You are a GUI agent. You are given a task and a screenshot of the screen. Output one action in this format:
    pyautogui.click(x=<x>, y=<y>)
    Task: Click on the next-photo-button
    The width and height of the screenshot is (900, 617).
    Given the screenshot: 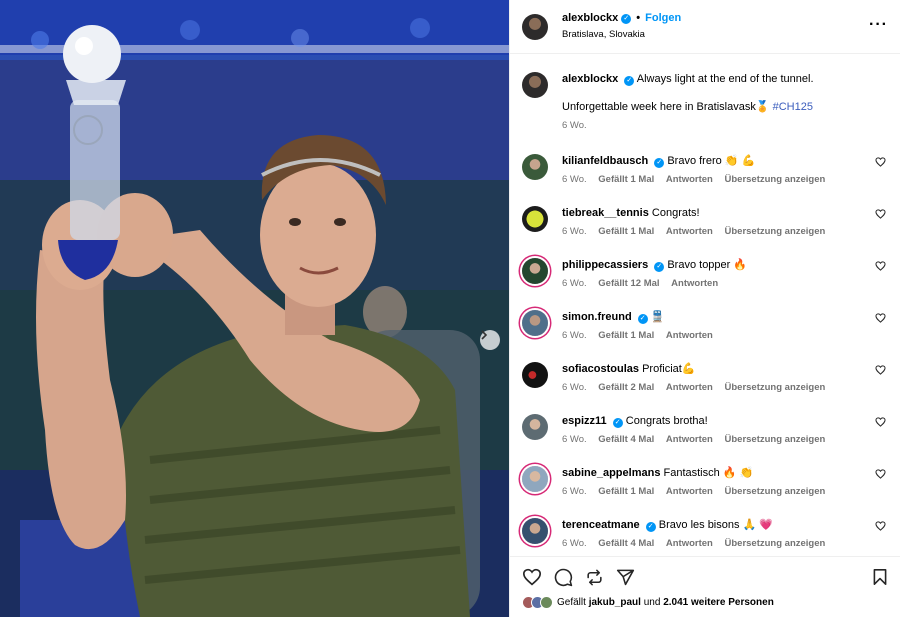 What is the action you would take?
    pyautogui.click(x=490, y=340)
    